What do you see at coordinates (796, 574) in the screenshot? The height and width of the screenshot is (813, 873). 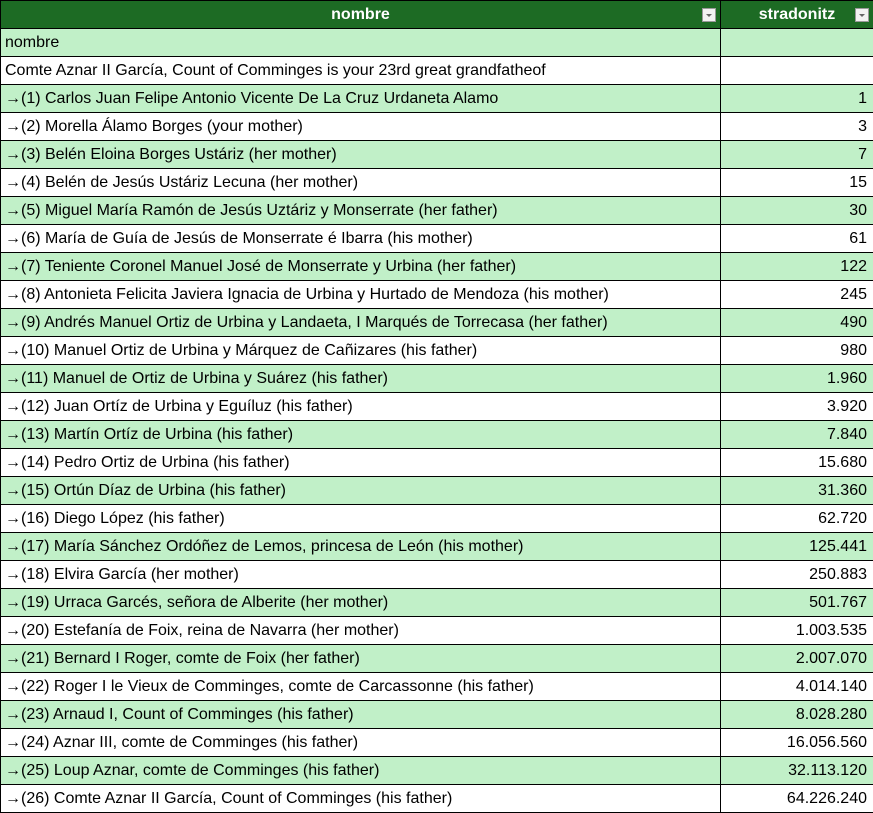 I see `stradonitz-cell: 250.883` at bounding box center [796, 574].